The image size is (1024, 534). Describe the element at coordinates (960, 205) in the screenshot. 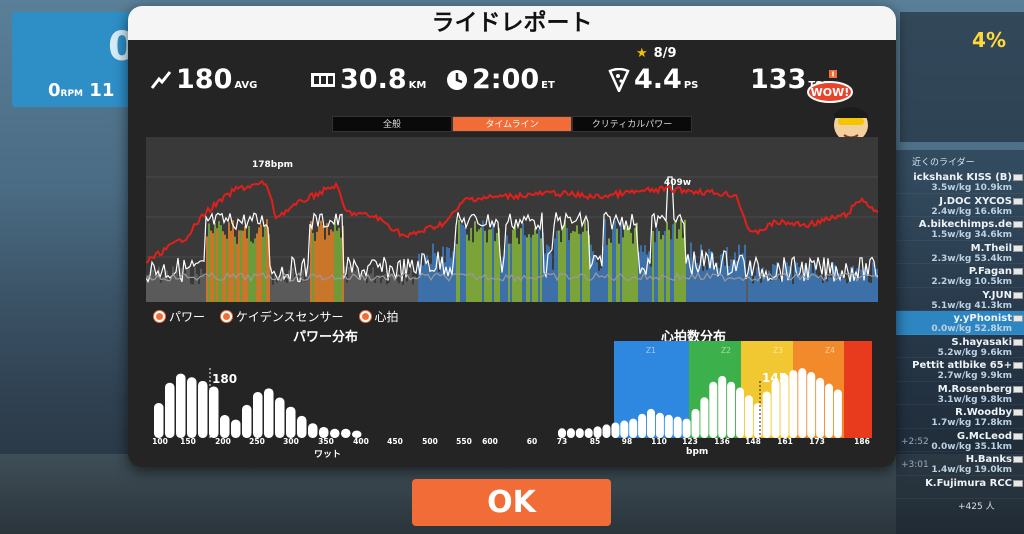

I see `rider-row: J.DOC XYCOS 2.4w/kg 16.6km` at that location.